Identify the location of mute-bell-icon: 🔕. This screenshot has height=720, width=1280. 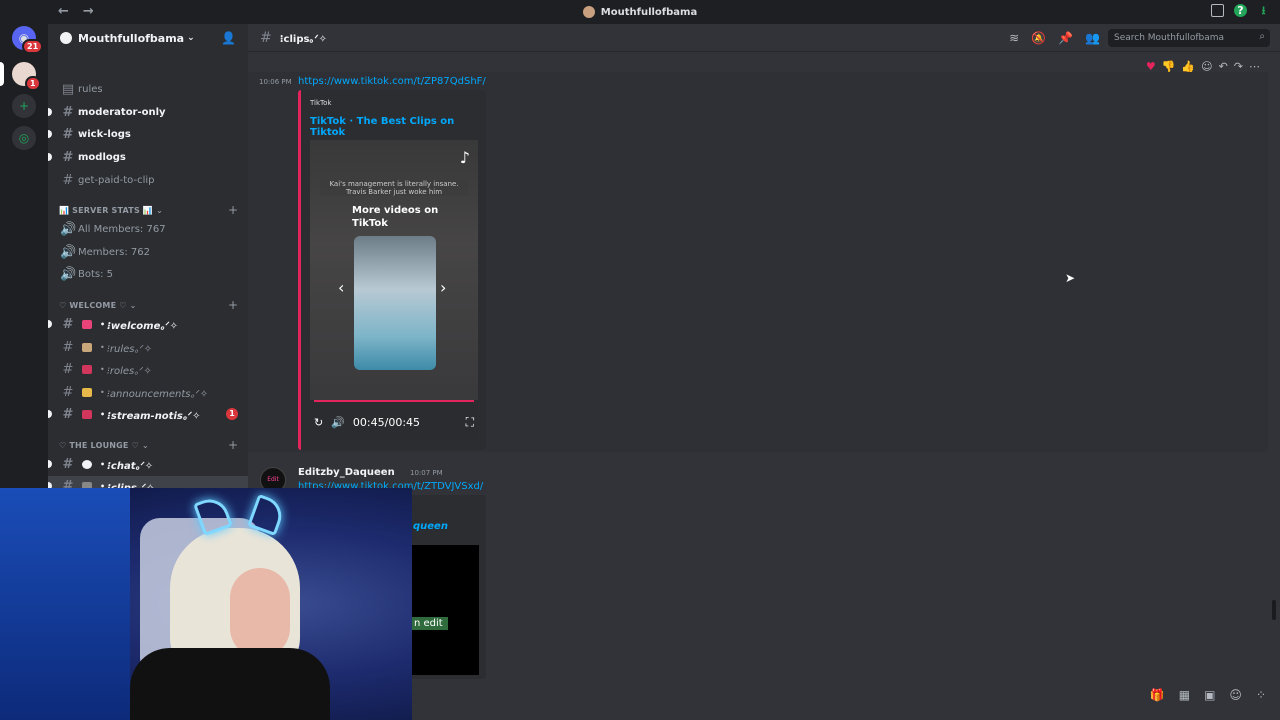
(1038, 38).